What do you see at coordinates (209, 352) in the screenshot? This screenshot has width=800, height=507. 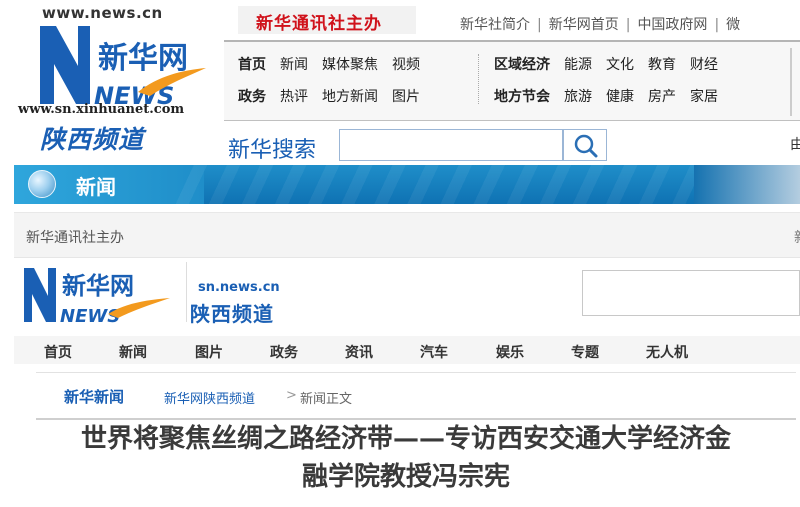 I see `channel-nav-photo: 图片` at bounding box center [209, 352].